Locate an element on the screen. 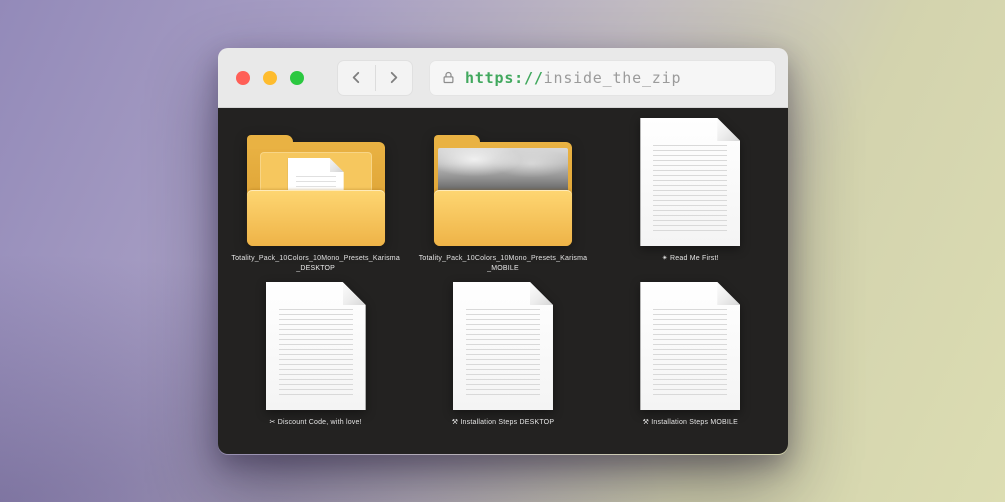  minimize-button is located at coordinates (270, 77).